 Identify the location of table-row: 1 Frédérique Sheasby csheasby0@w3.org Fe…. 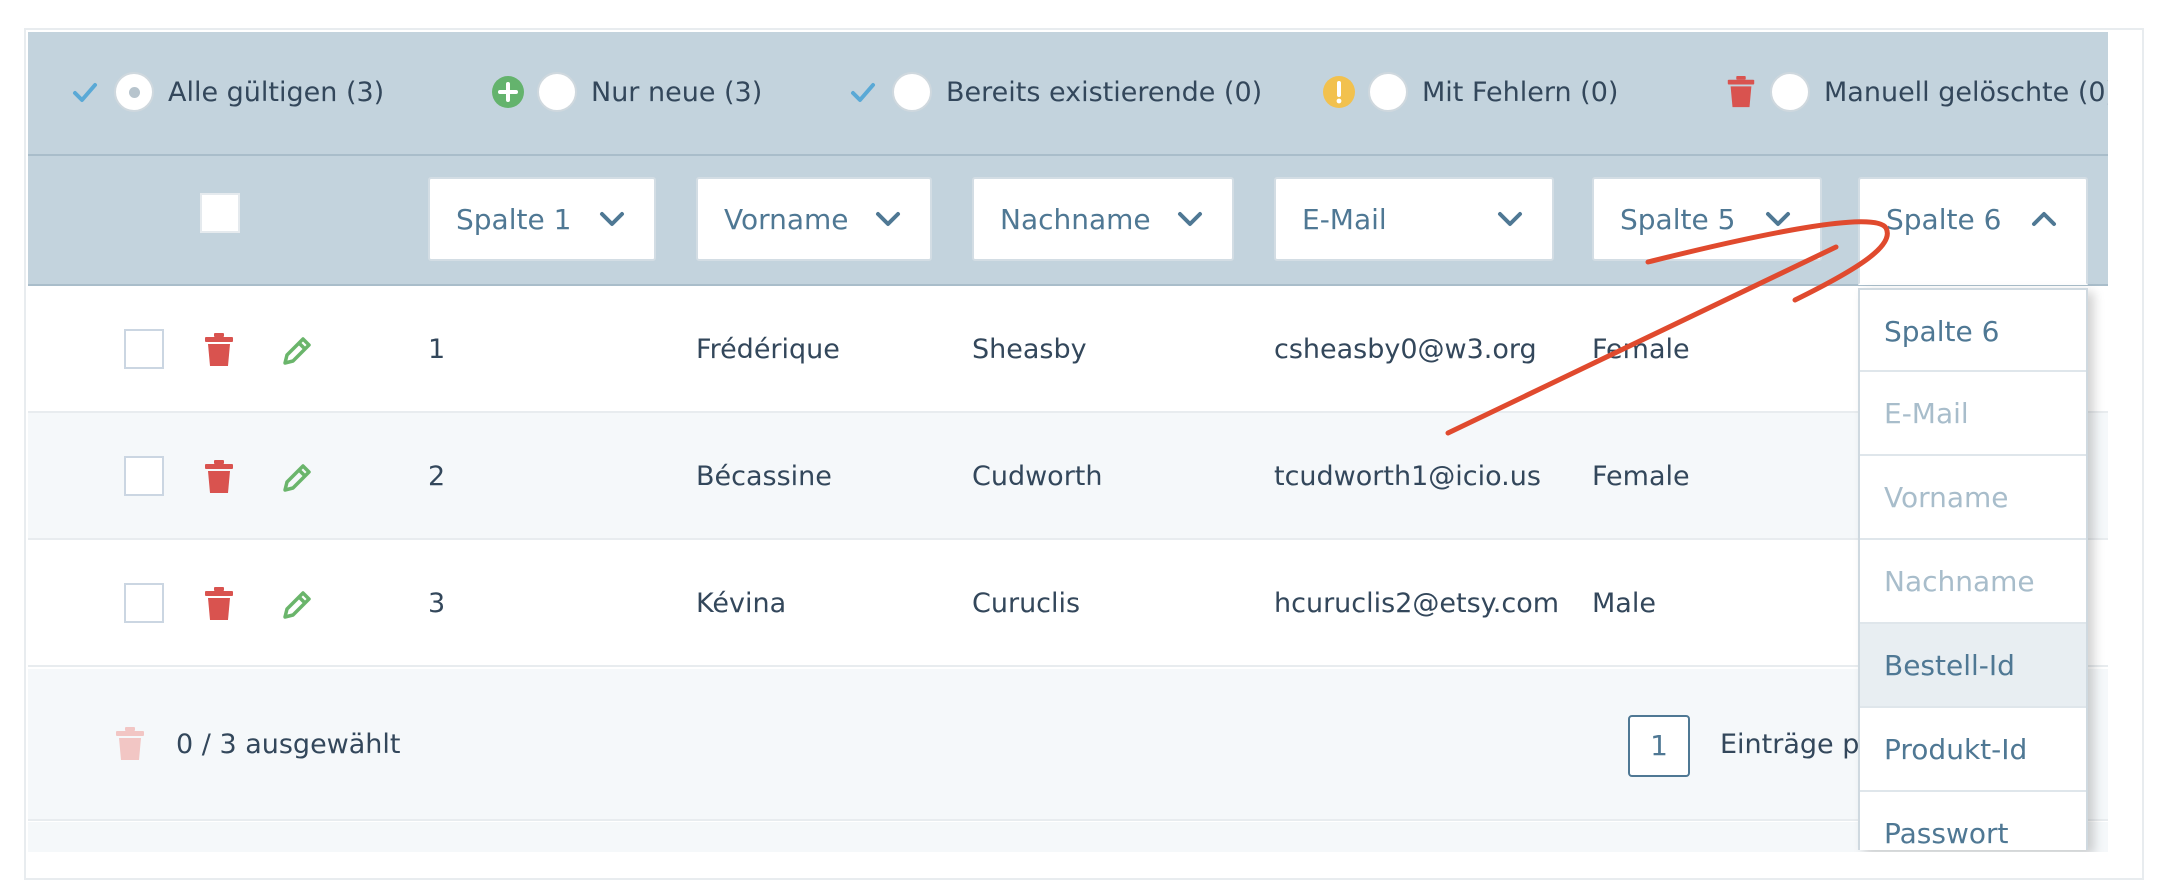
(1068, 349).